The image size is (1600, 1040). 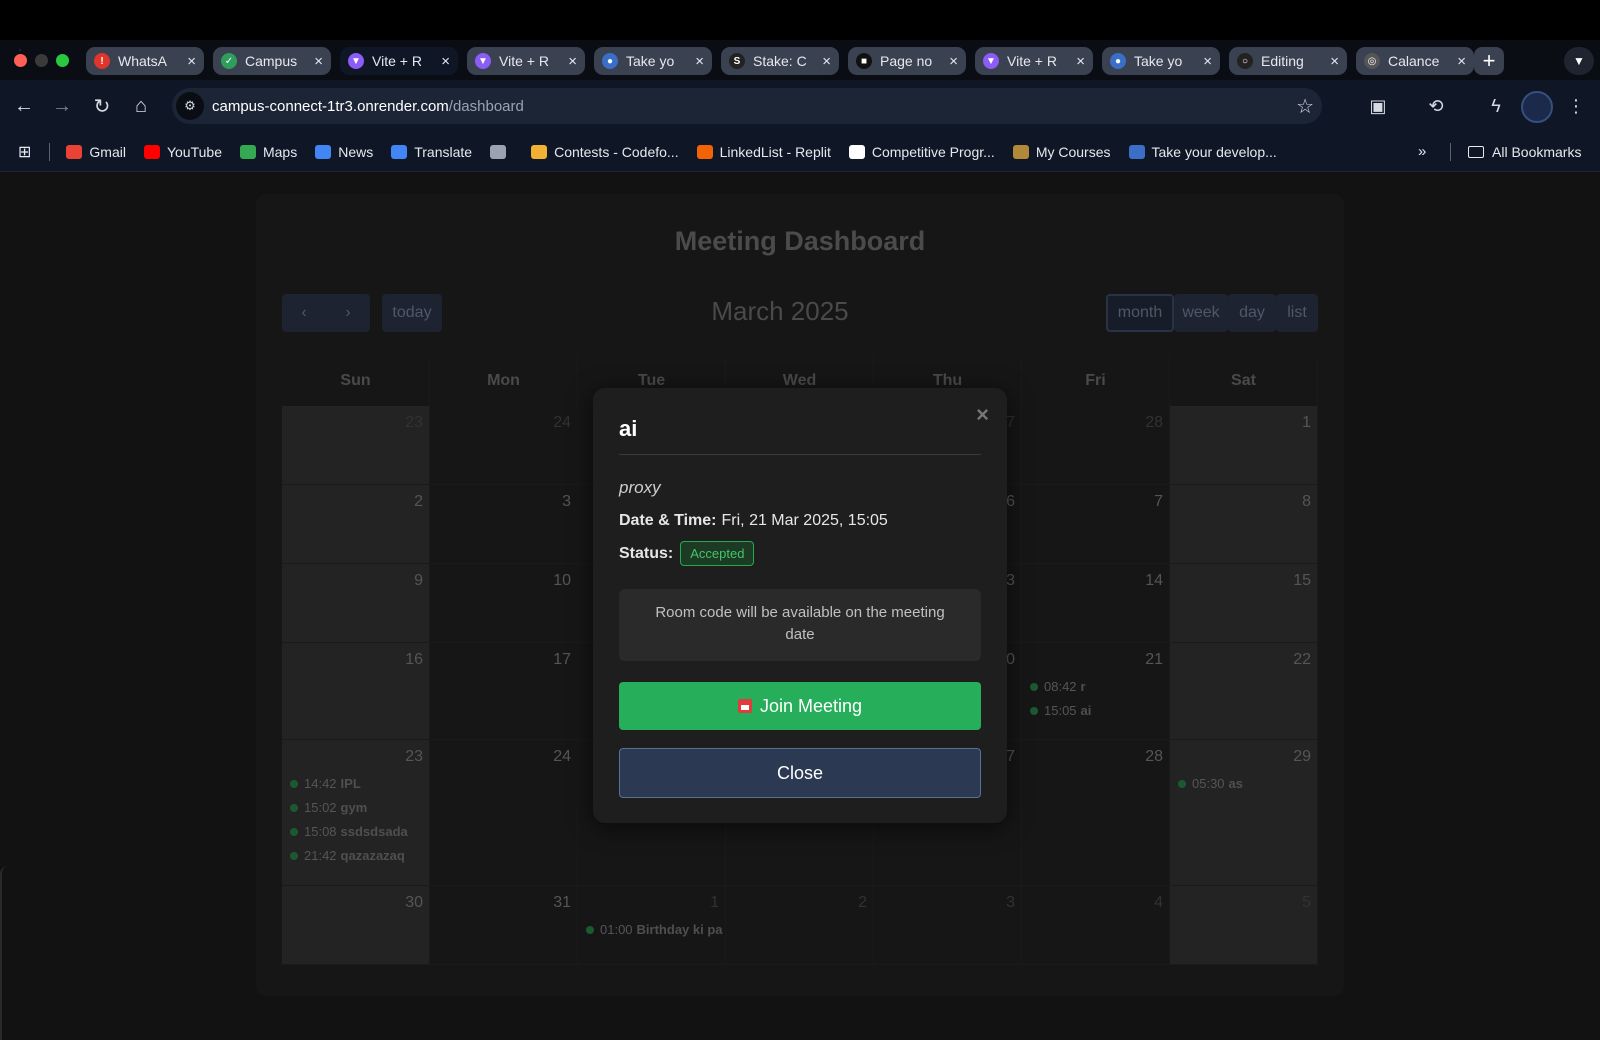 I want to click on bookmark-item: YouTube, so click(x=182, y=152).